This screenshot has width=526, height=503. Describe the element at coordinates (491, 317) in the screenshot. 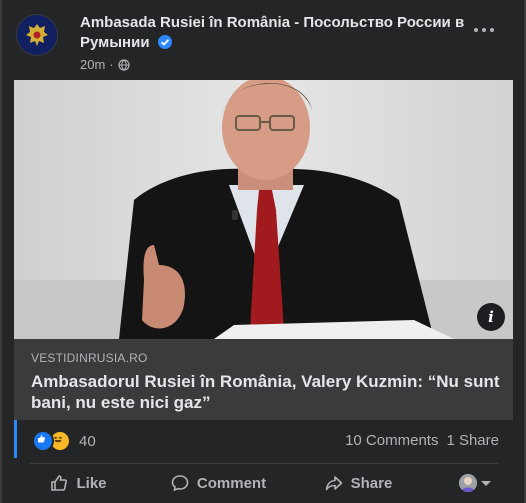

I see `info-button: i` at that location.